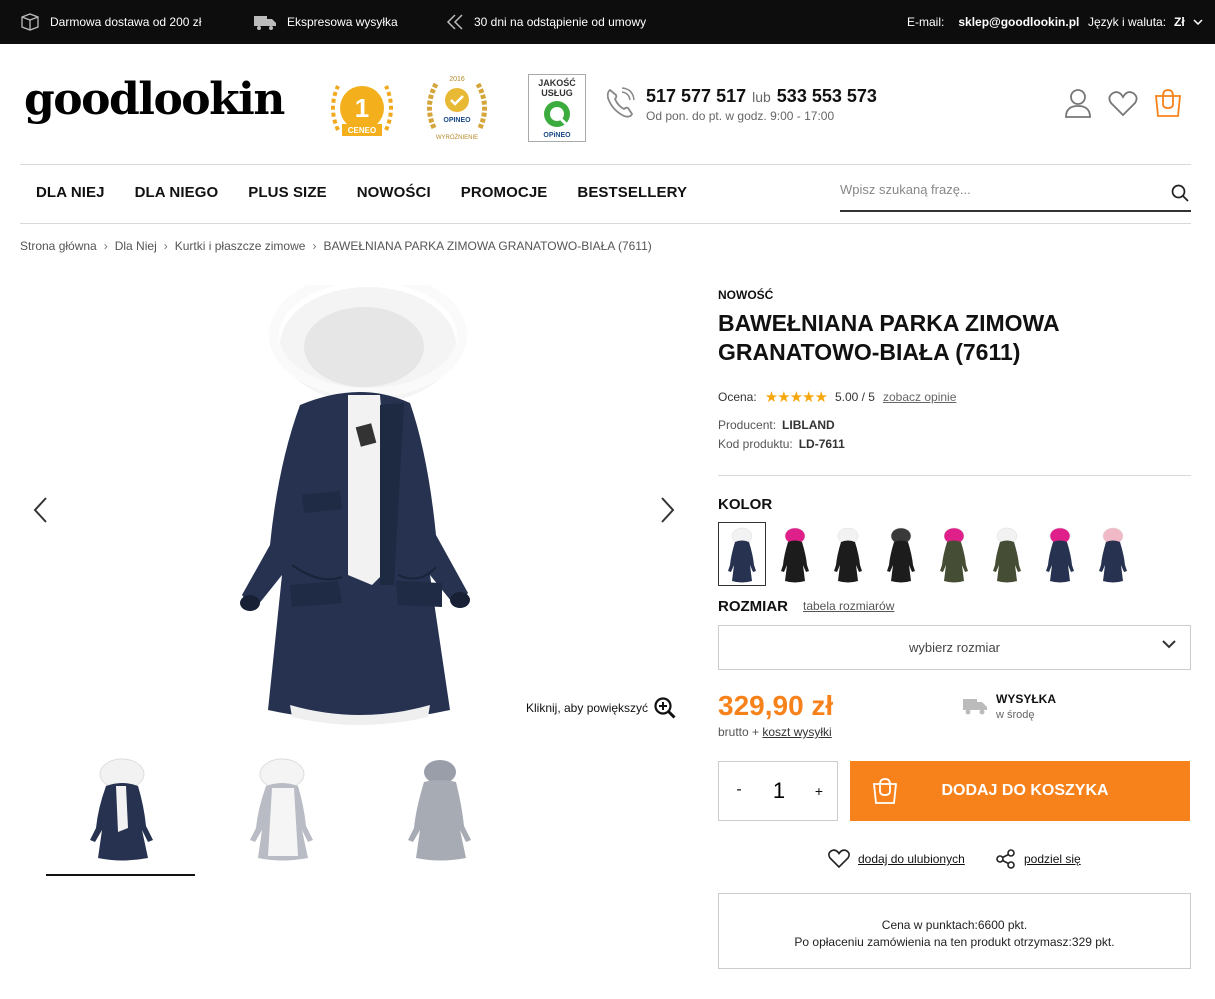  I want to click on size-select-value: wybierz rozmiar, so click(954, 647).